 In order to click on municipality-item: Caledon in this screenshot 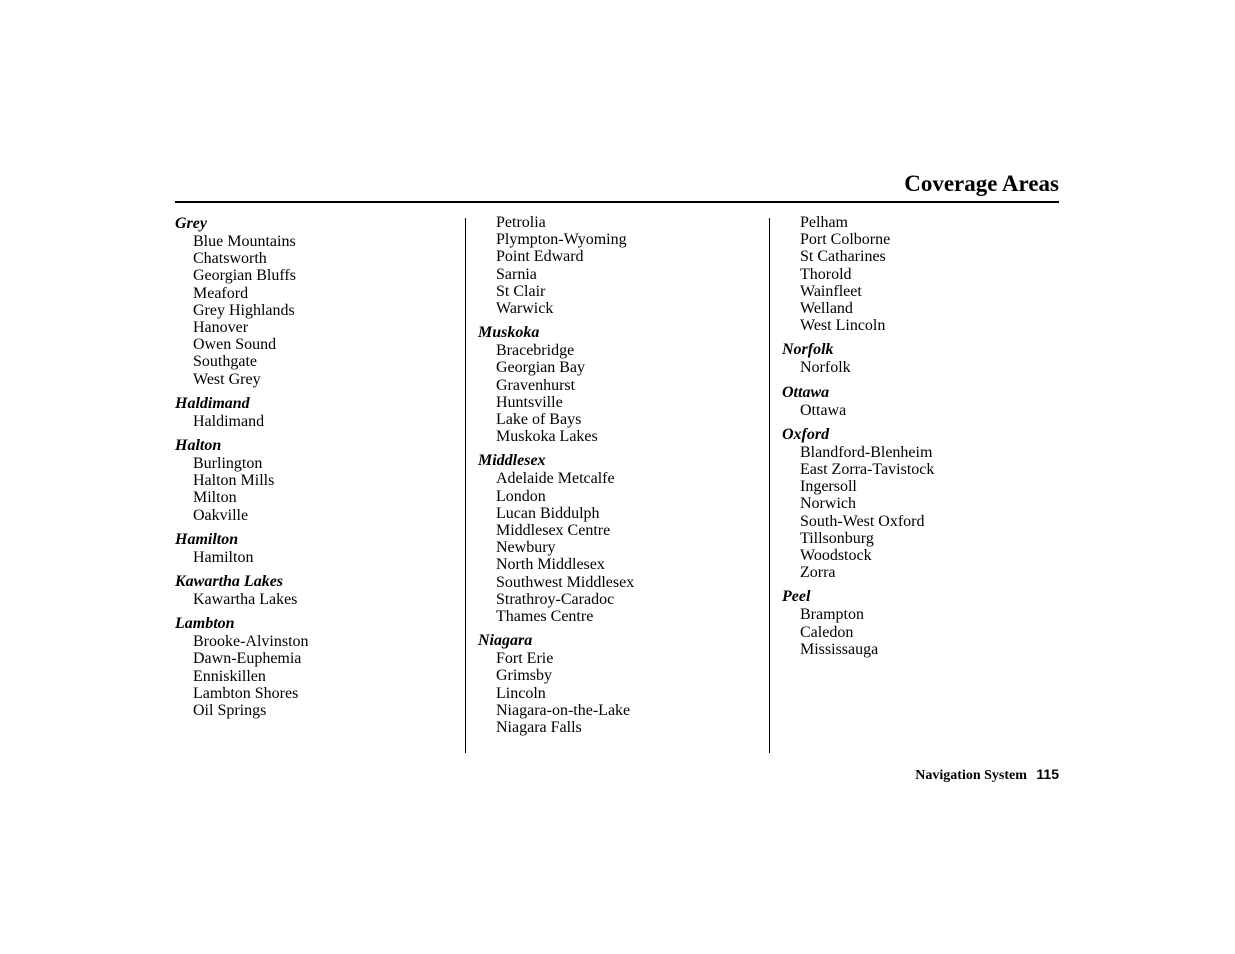, I will do `click(827, 632)`.